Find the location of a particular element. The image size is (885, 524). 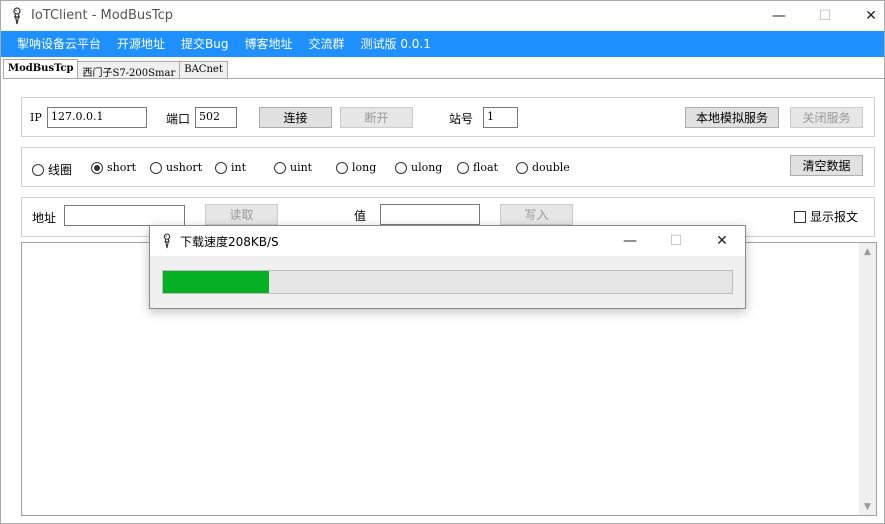

station-input: 1 is located at coordinates (500, 117).